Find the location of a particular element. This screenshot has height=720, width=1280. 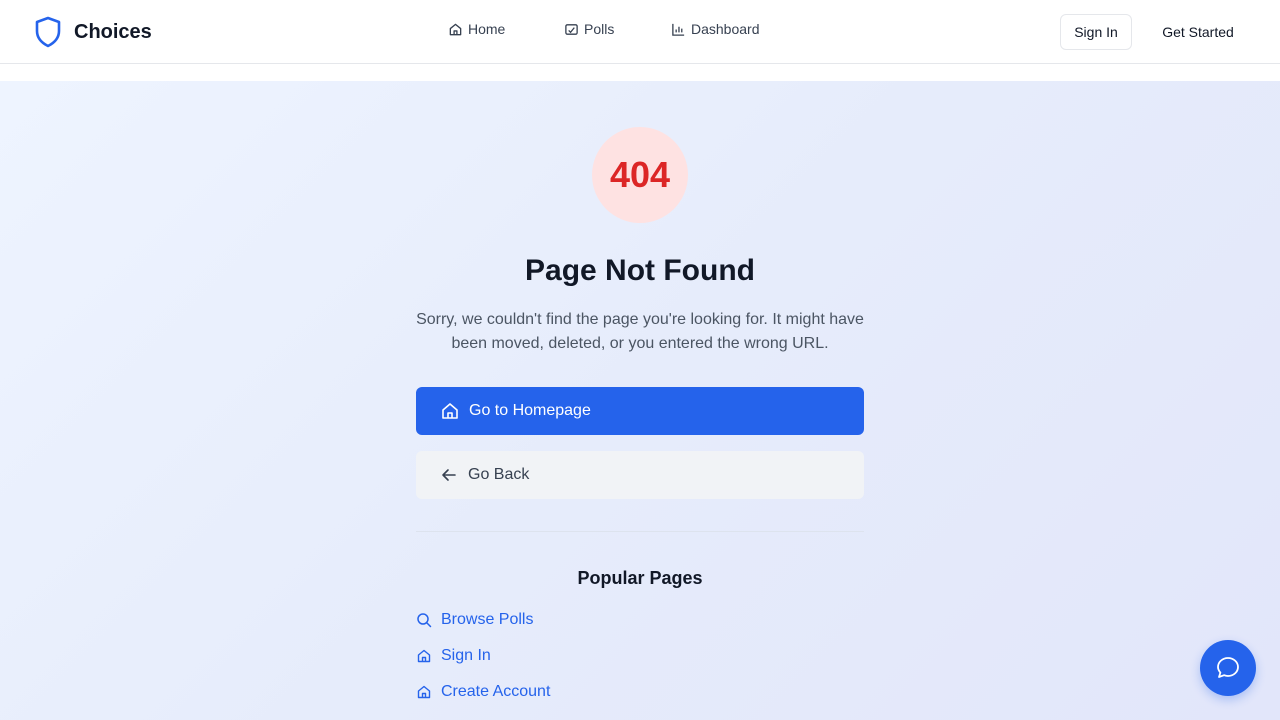

brand-name: Choices is located at coordinates (113, 31).